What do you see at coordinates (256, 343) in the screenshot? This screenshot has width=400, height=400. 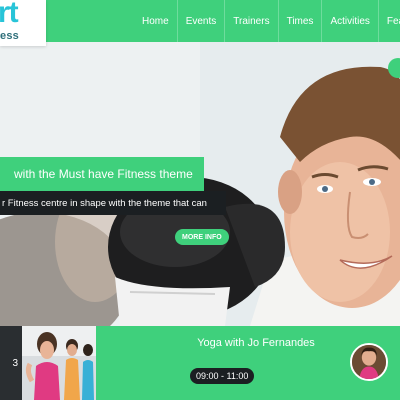 I see `class-title: Yoga with Jo Fernandes` at bounding box center [256, 343].